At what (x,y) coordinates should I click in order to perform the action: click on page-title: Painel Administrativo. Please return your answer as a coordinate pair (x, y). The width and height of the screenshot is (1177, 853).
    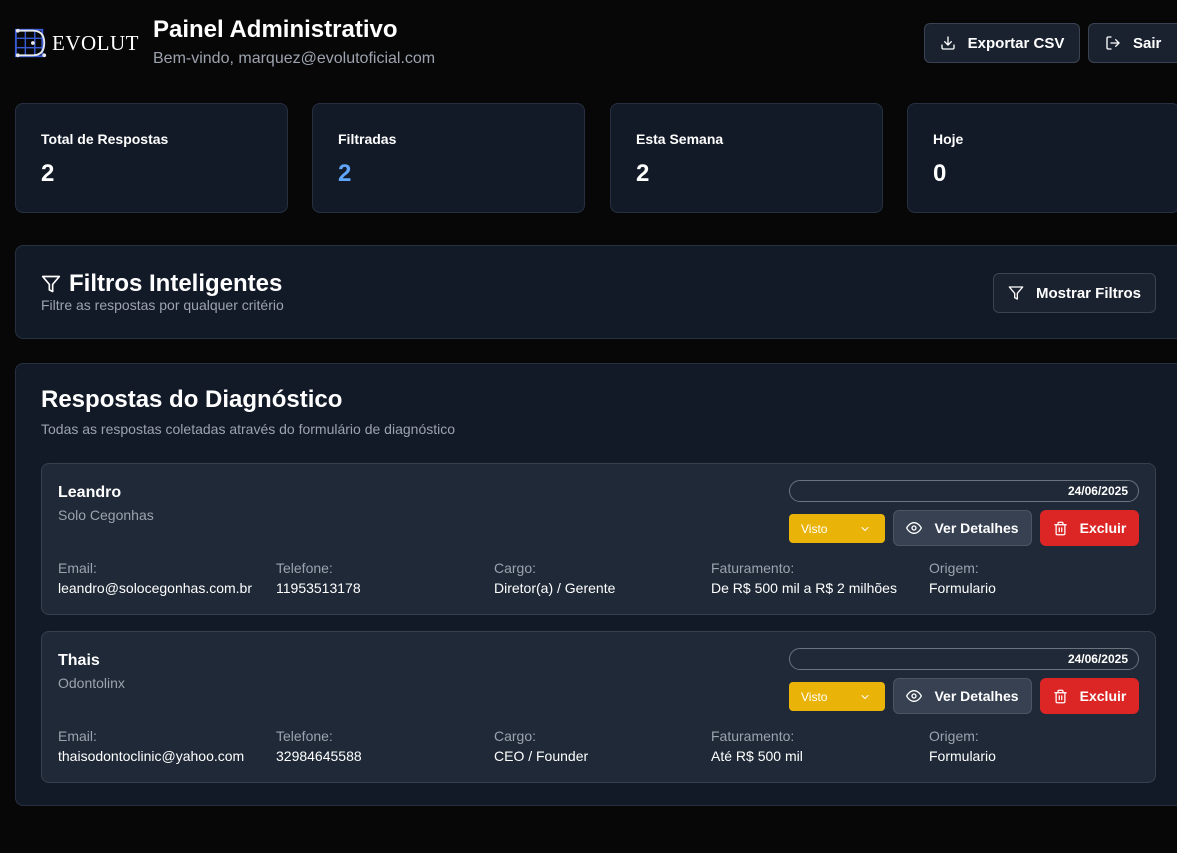
    Looking at the image, I should click on (275, 29).